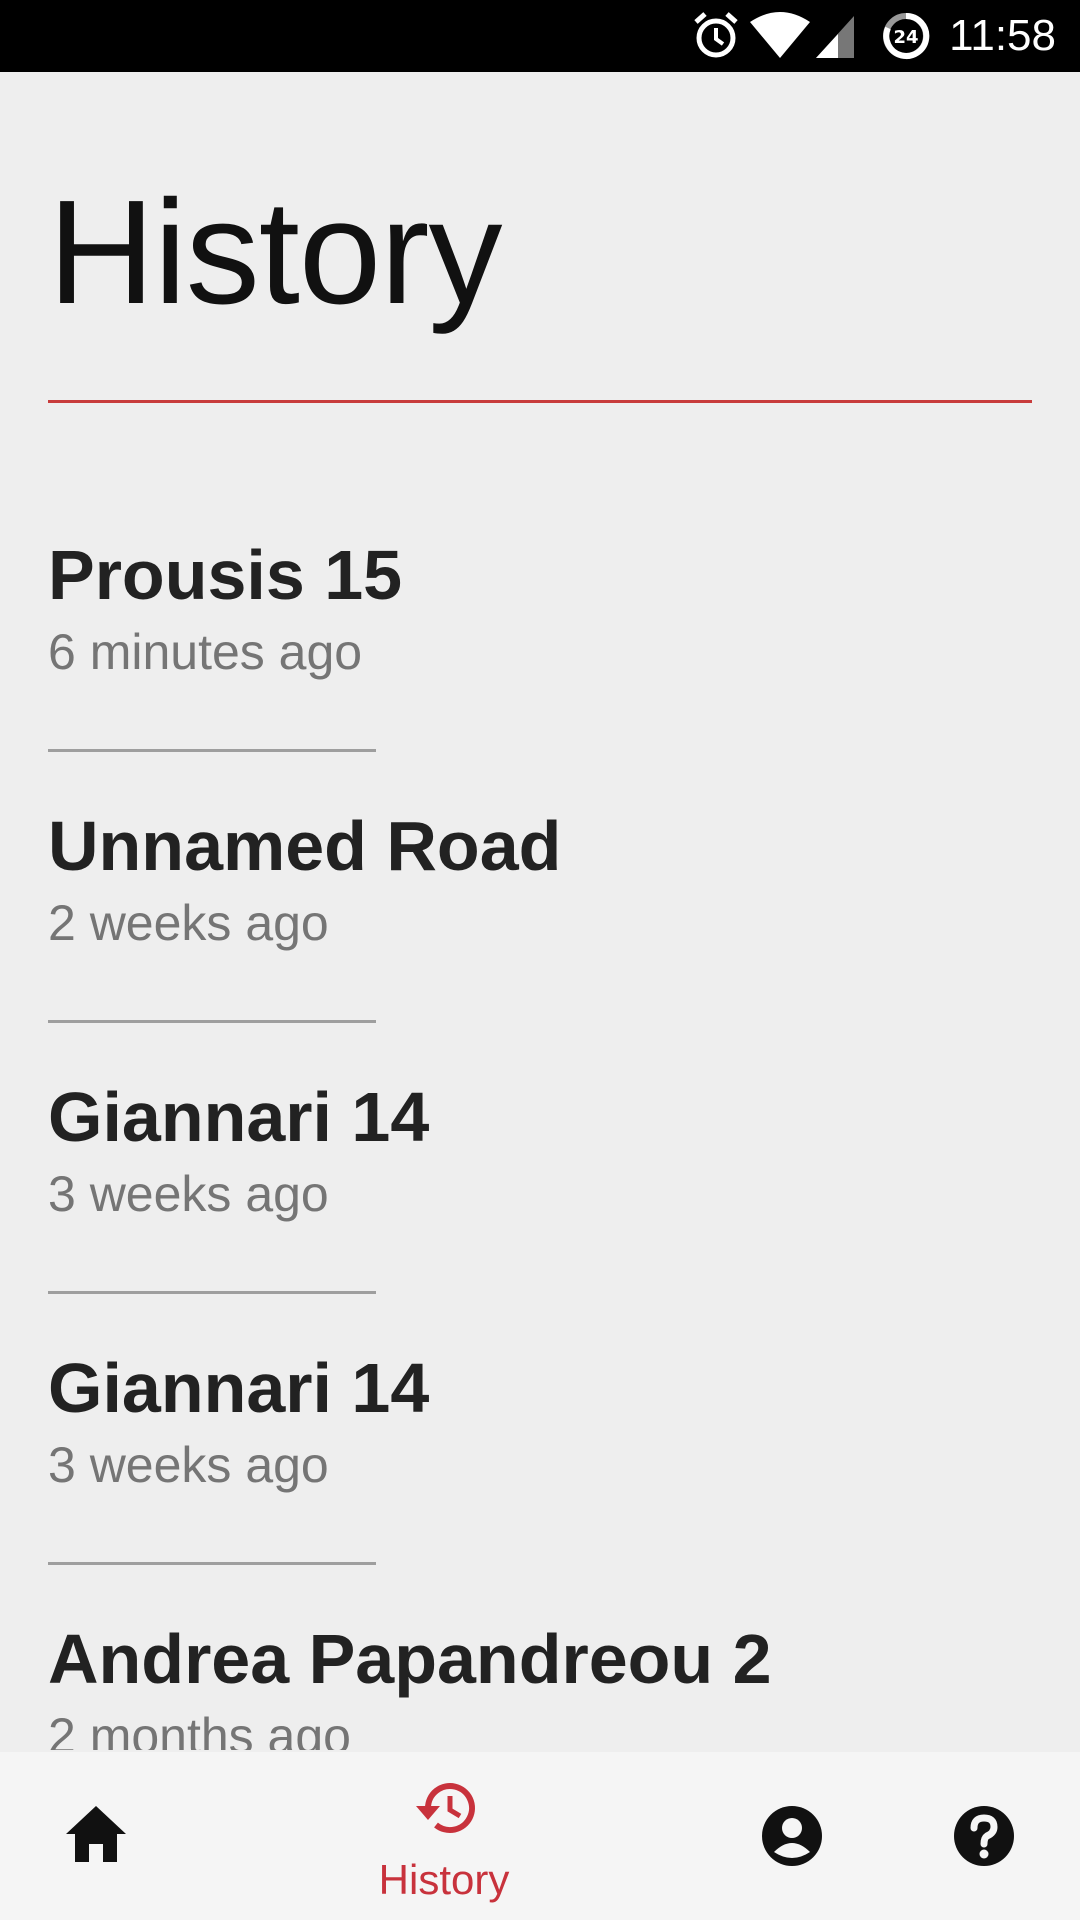 This screenshot has width=1080, height=1920. Describe the element at coordinates (716, 35) in the screenshot. I see `alarm-icon` at that location.